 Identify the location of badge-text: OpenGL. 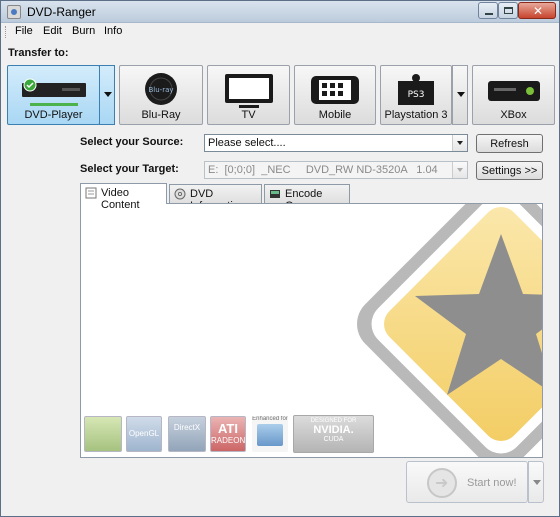
(144, 433).